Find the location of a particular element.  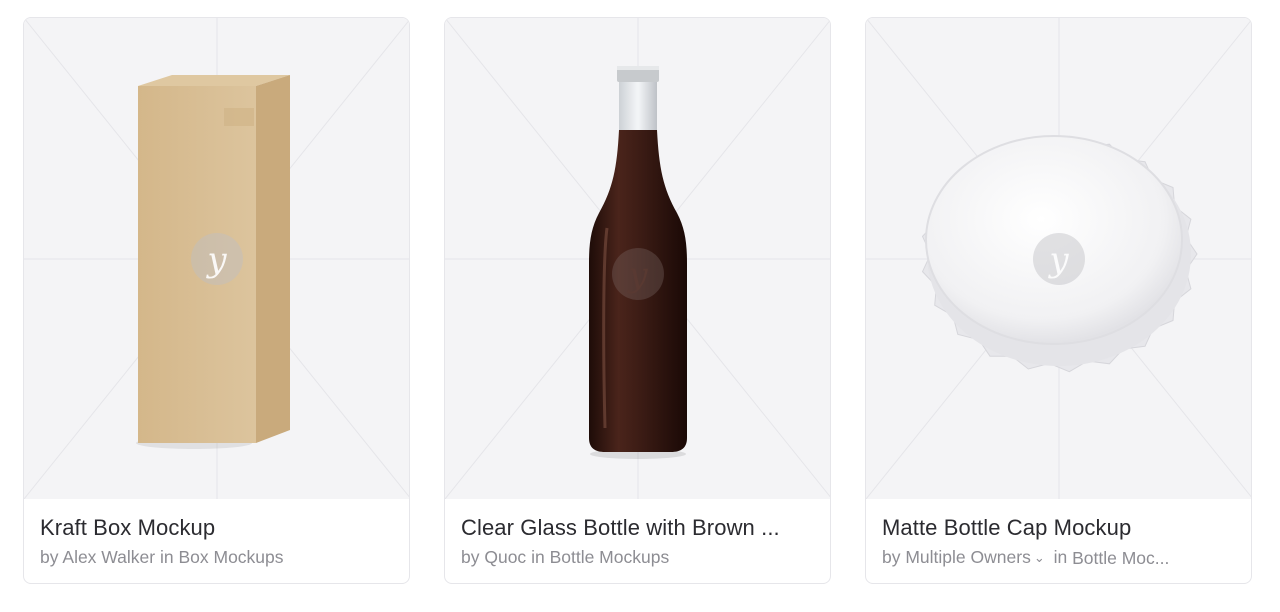

chevron-down-icon: ⌄ is located at coordinates (1039, 558).